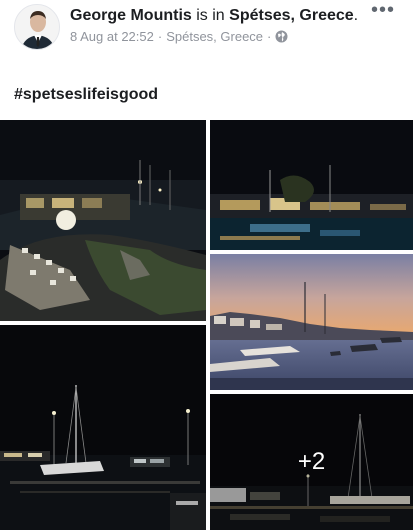 The width and height of the screenshot is (413, 530). I want to click on place-link: Spétses, Greece, so click(291, 15).